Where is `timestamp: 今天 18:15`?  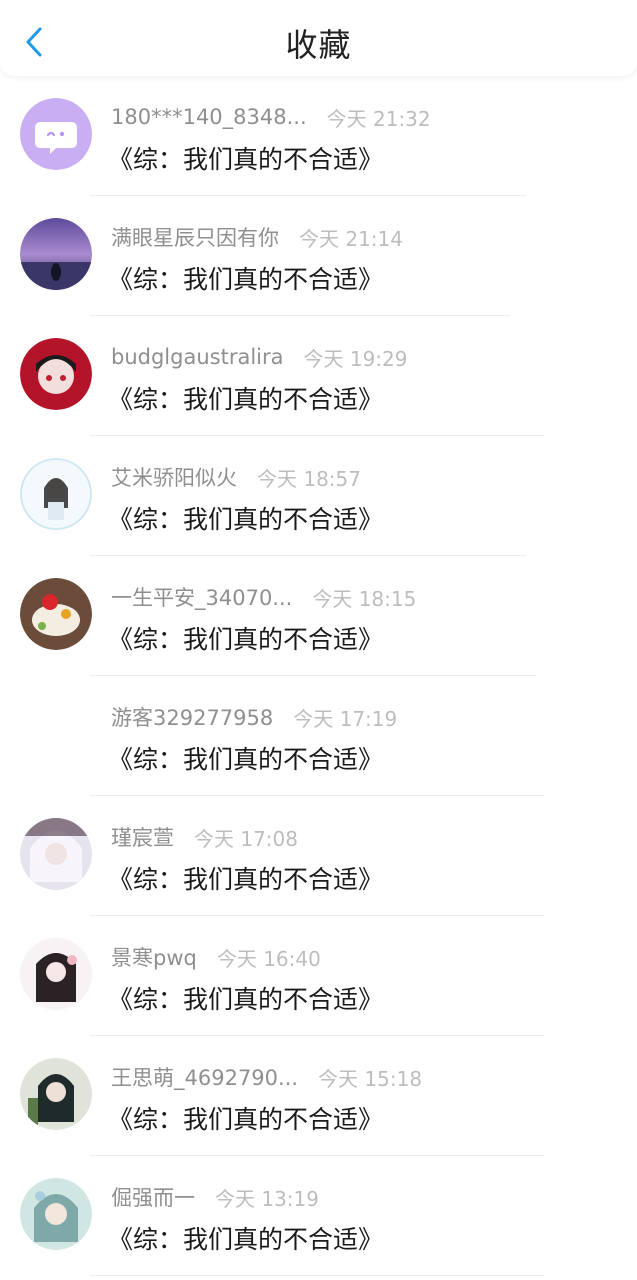 timestamp: 今天 18:15 is located at coordinates (364, 598).